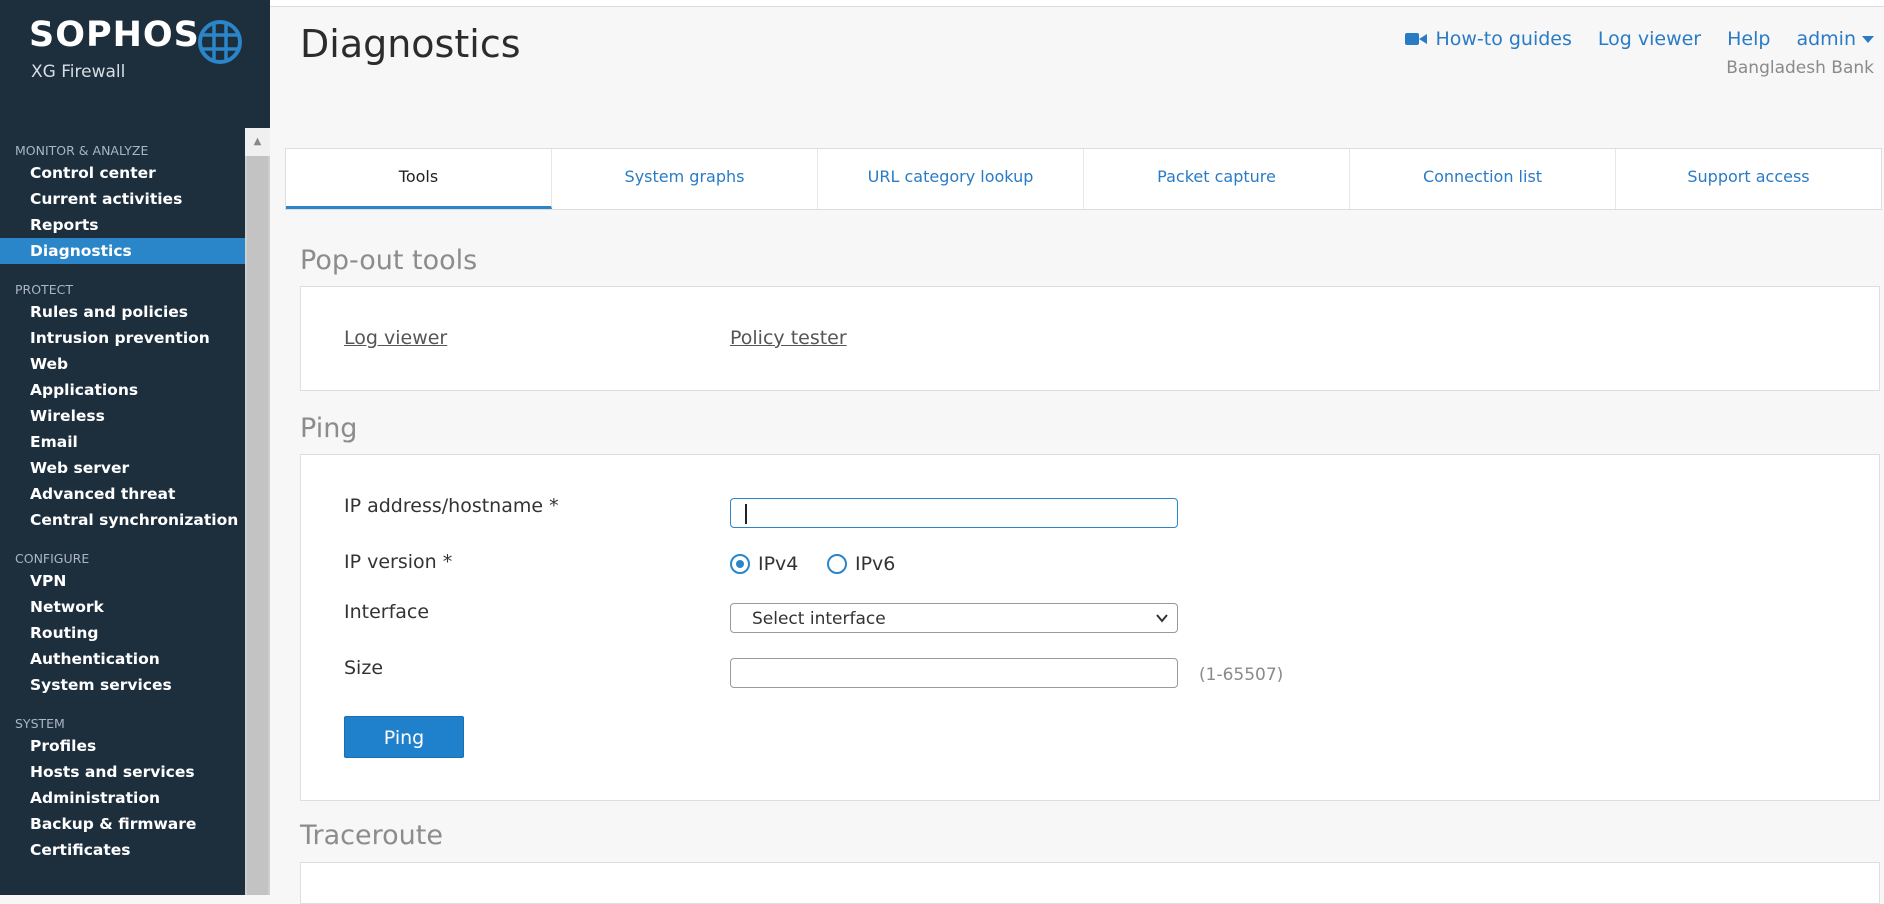  I want to click on page-title: Diagnostics, so click(410, 44).